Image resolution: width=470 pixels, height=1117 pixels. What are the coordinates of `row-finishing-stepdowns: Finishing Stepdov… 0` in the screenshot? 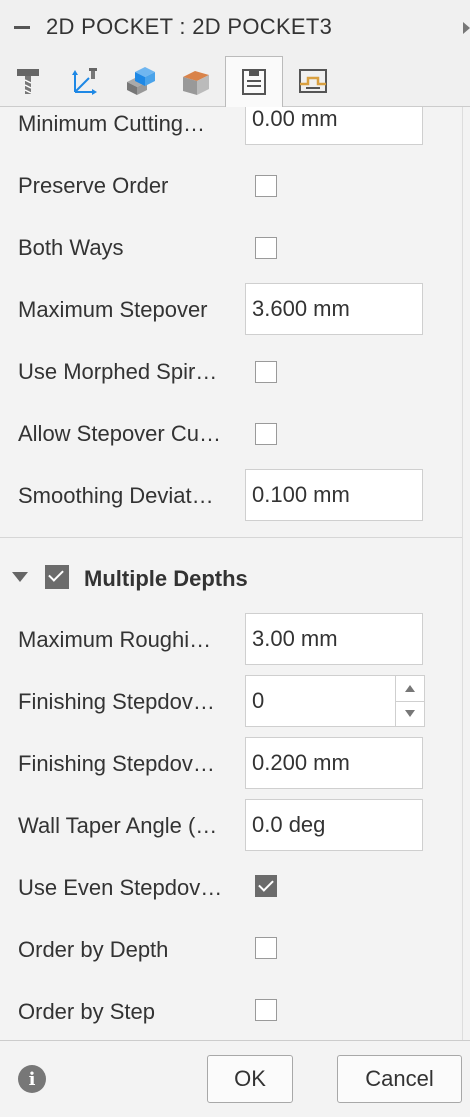 It's located at (231, 700).